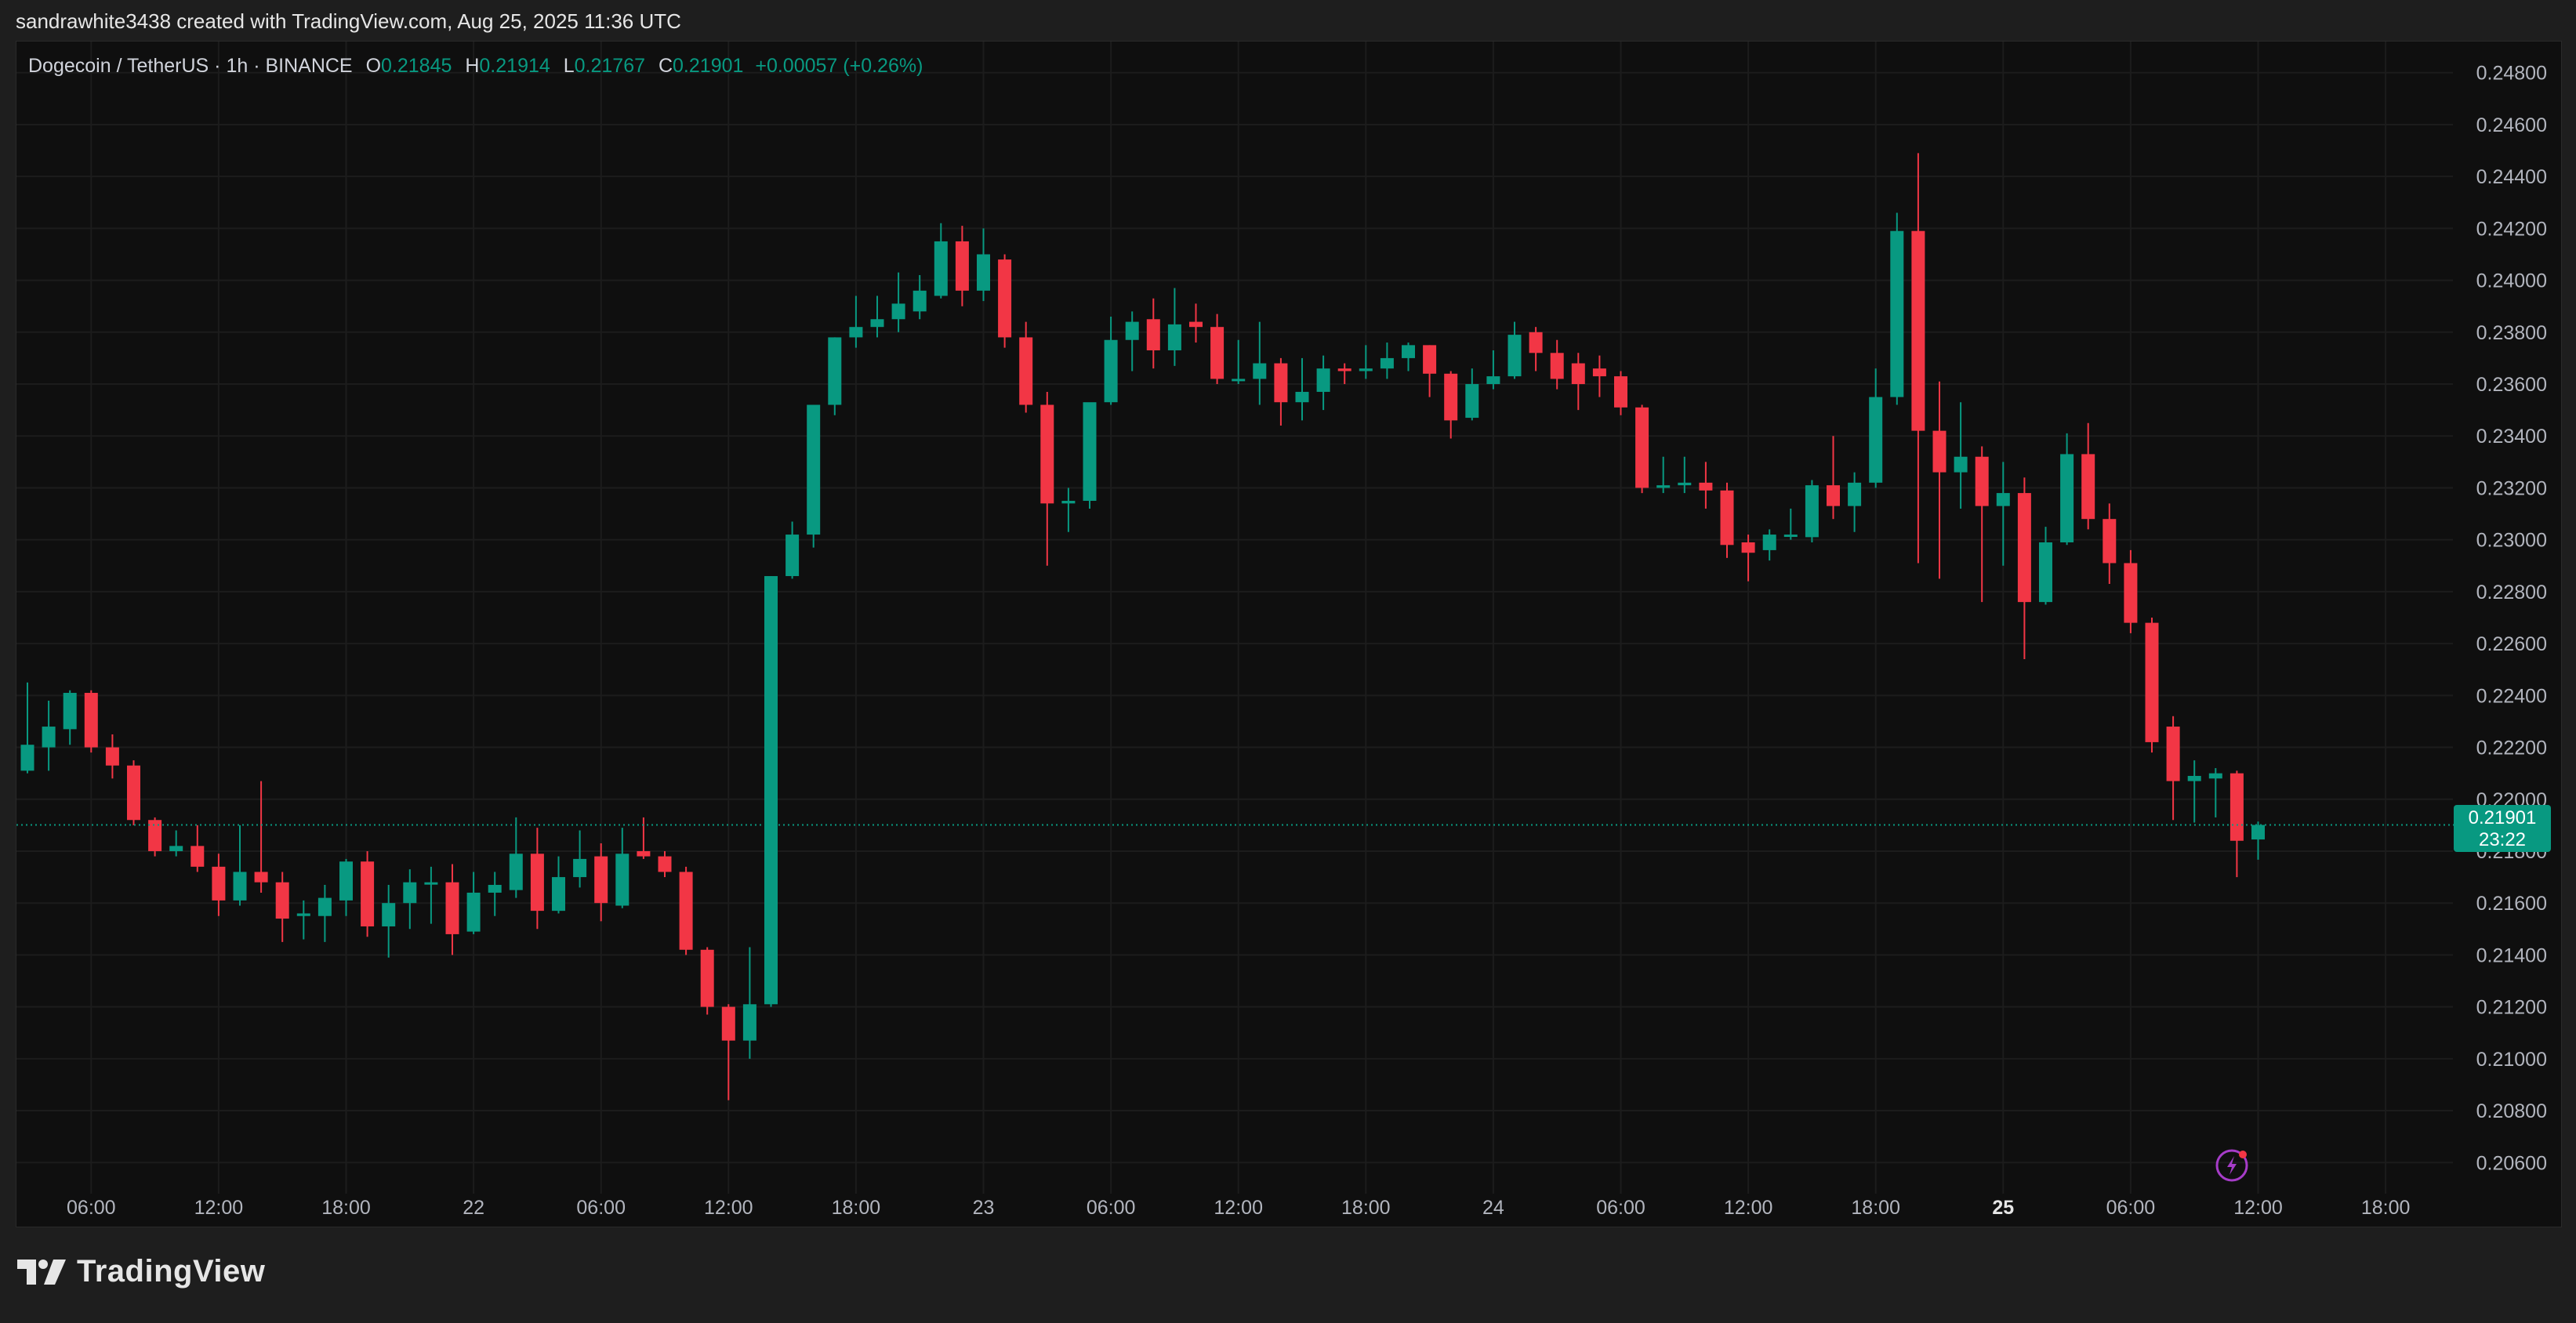 This screenshot has height=1323, width=2576. I want to click on lightning-alert-icon, so click(2232, 1165).